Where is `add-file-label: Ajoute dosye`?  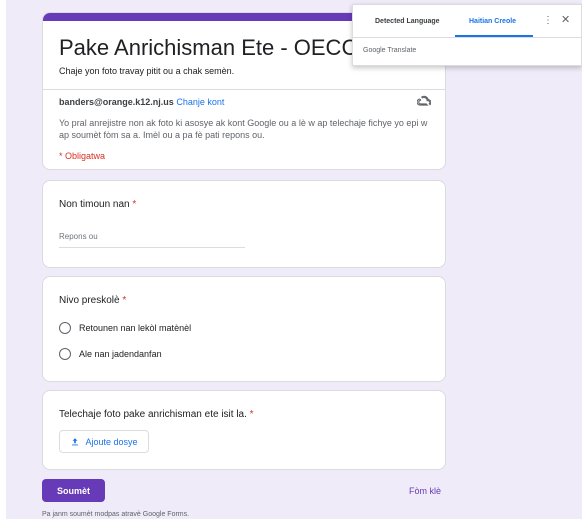
add-file-label: Ajoute dosye is located at coordinates (111, 441).